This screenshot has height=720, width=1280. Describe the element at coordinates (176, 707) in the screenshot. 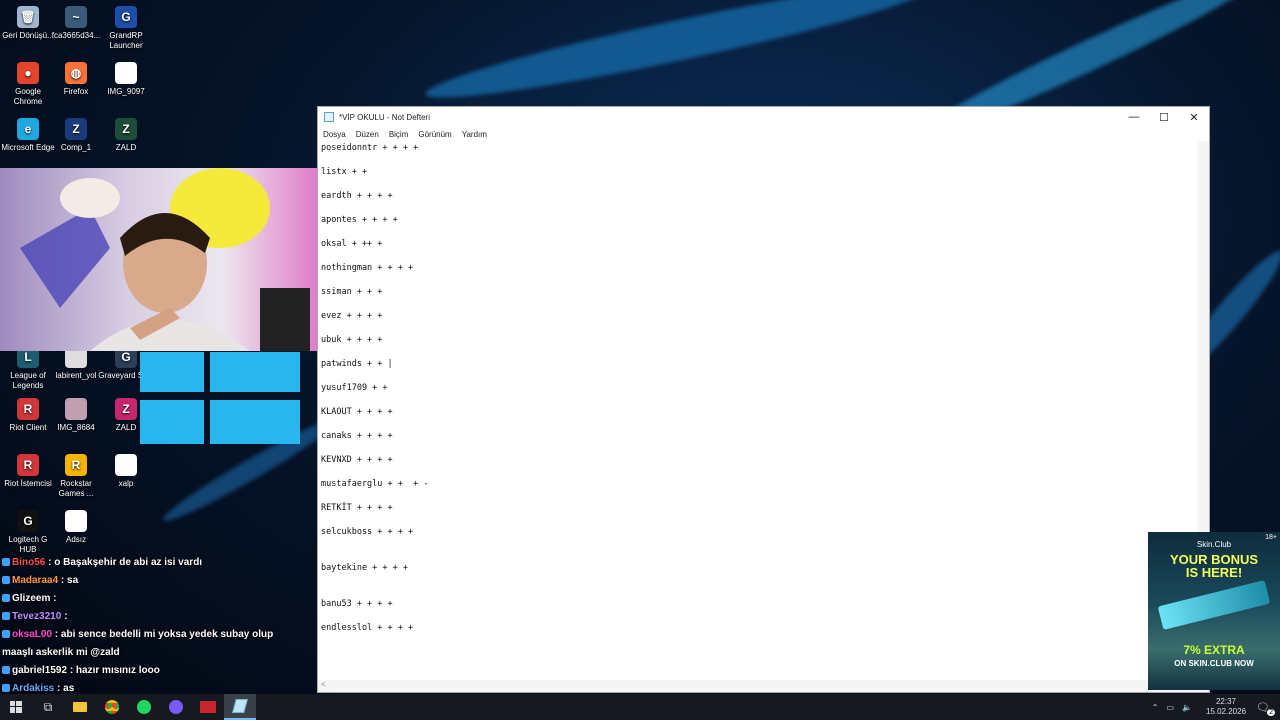

I see `discord-icon` at that location.